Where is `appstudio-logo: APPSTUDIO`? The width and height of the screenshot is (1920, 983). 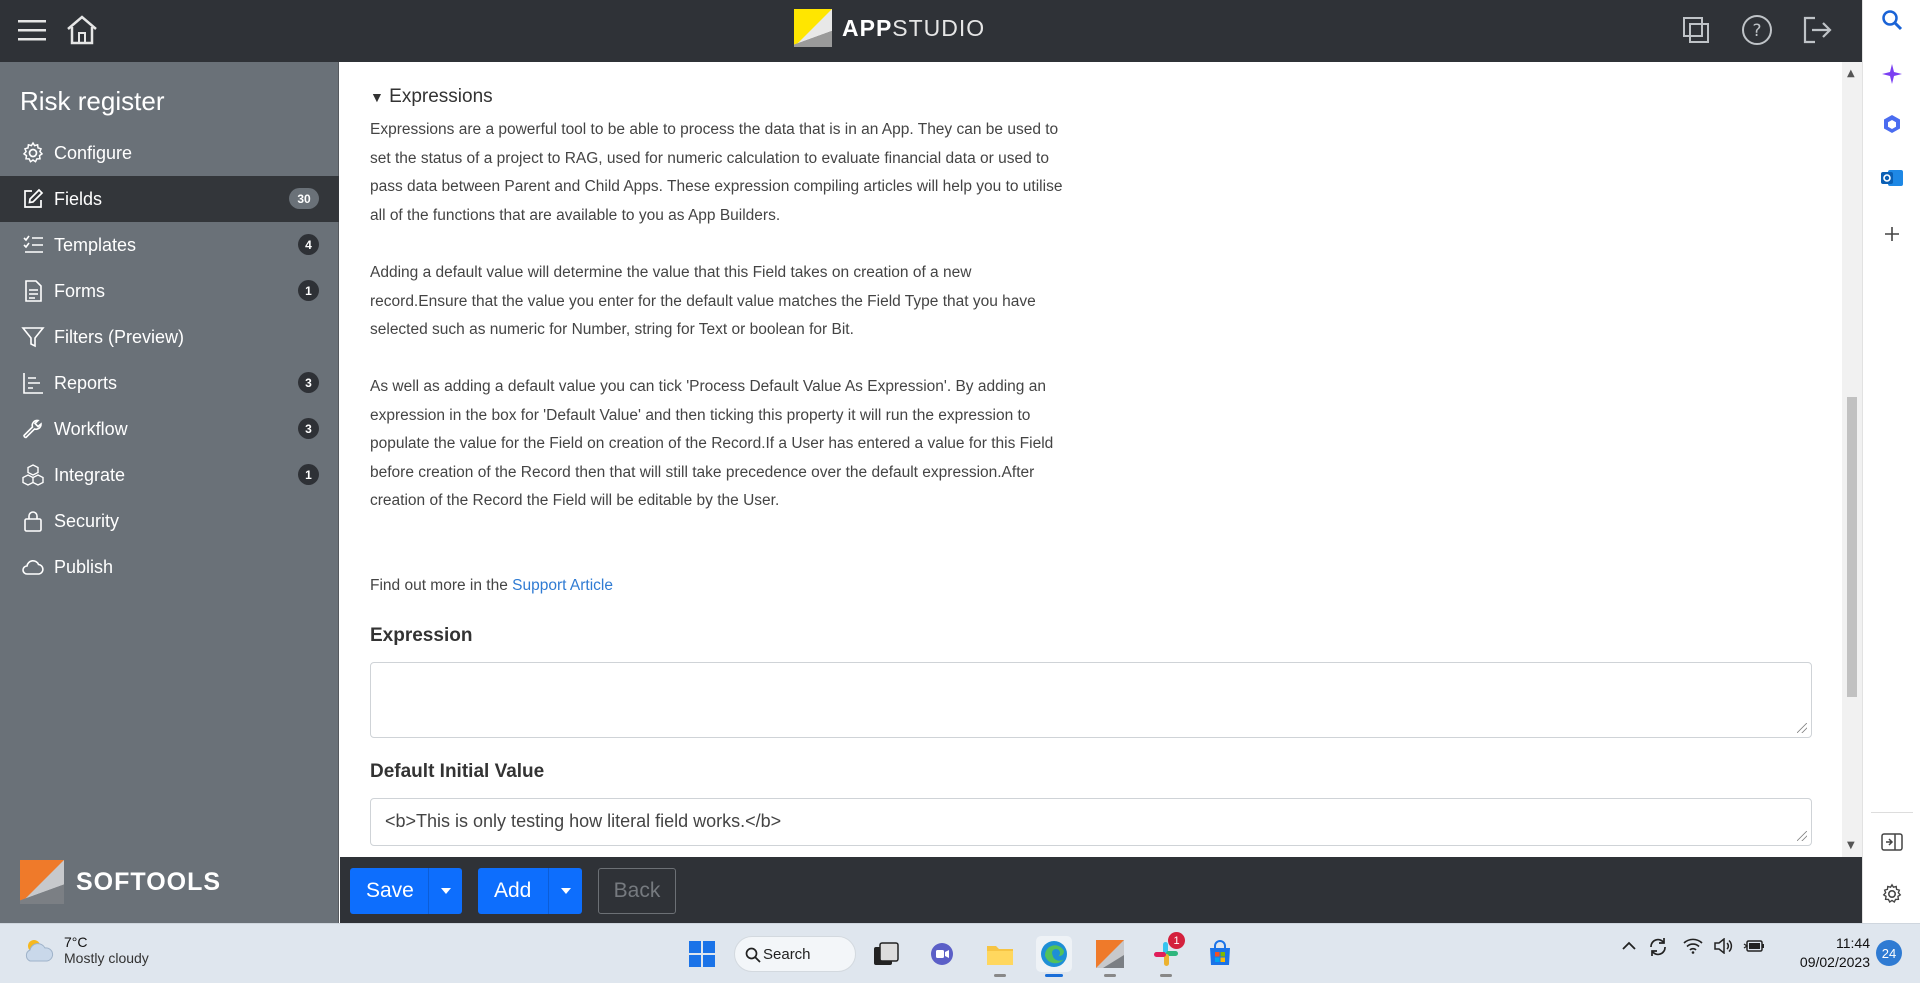
appstudio-logo: APPSTUDIO is located at coordinates (889, 28).